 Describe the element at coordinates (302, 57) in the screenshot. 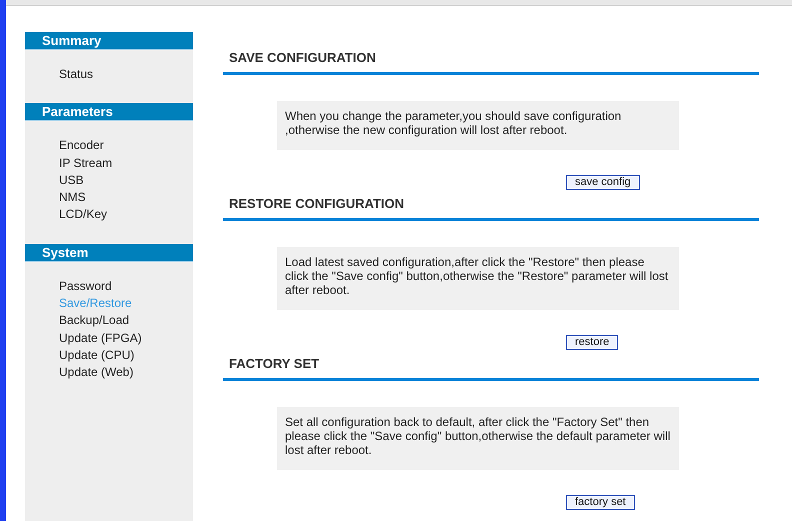

I see `section-title: SAVE CONFIGURATION` at that location.